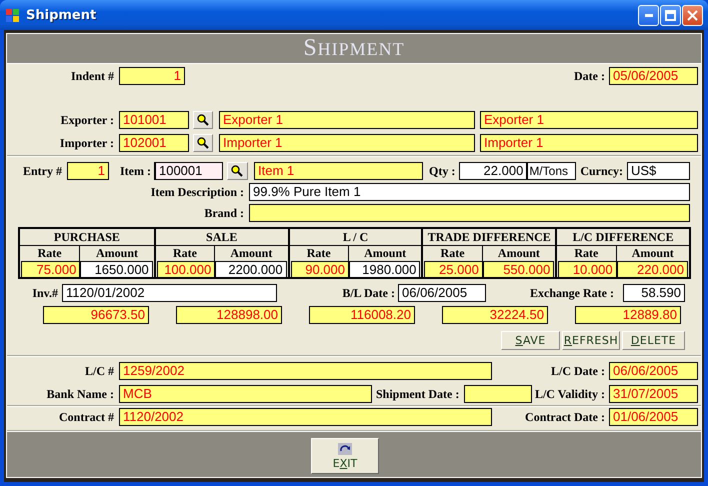  I want to click on brand-field, so click(469, 213).